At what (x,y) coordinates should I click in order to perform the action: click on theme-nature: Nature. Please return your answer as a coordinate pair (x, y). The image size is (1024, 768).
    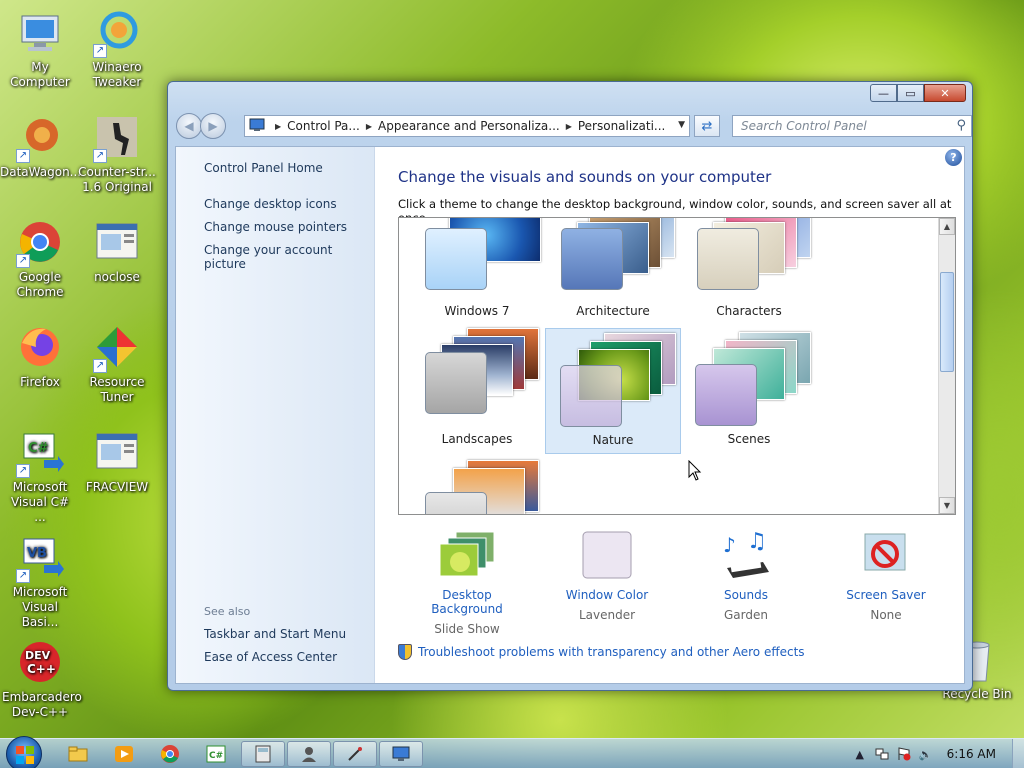
    Looking at the image, I should click on (613, 391).